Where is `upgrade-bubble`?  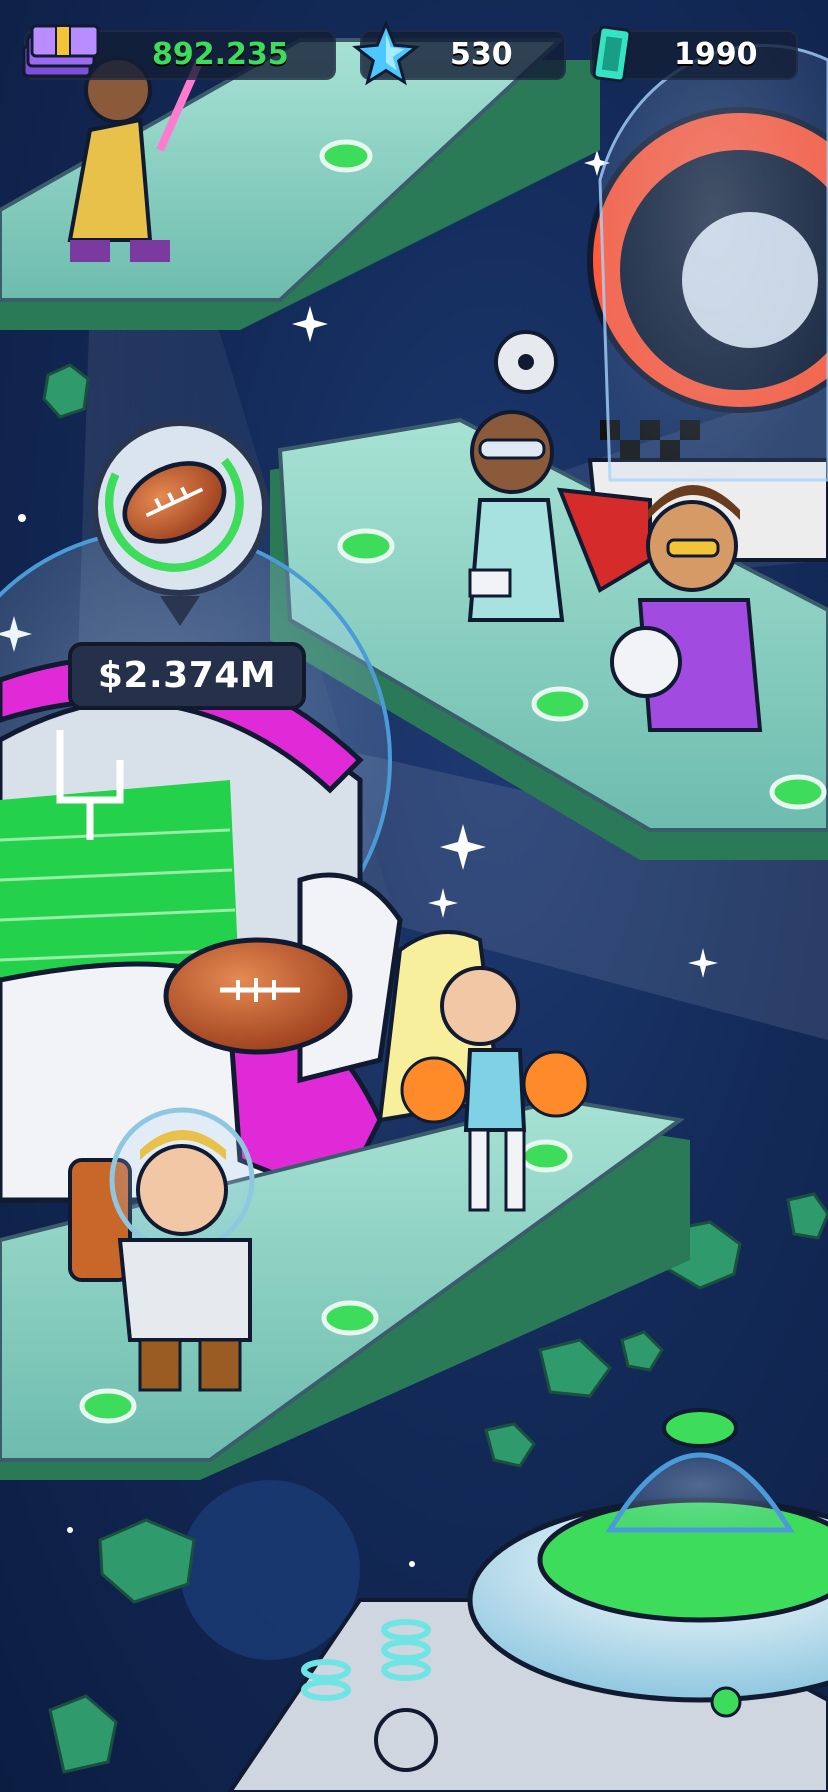
upgrade-bubble is located at coordinates (180, 508).